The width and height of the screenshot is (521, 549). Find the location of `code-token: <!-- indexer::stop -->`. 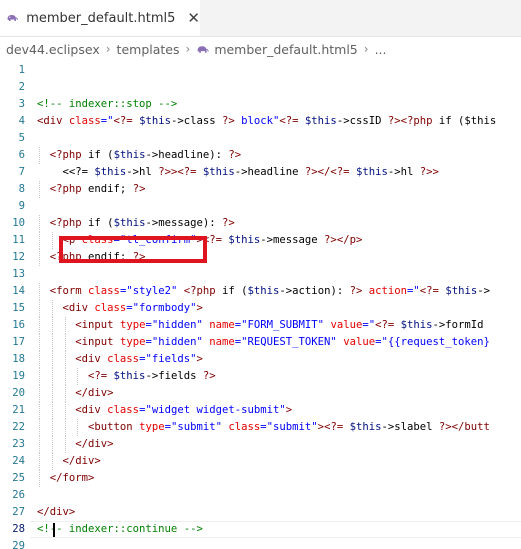

code-token: <!-- indexer::stop --> is located at coordinates (107, 104).